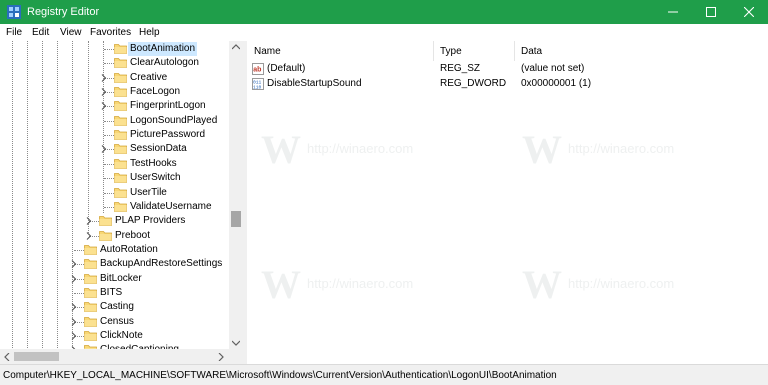 Image resolution: width=768 pixels, height=385 pixels. Describe the element at coordinates (236, 47) in the screenshot. I see `scroll-up-arrow-icon` at that location.